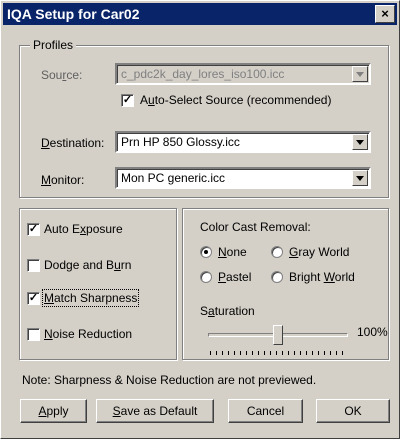 The image size is (400, 439). What do you see at coordinates (73, 14) in the screenshot?
I see `window-title: IQA Setup for Car02` at bounding box center [73, 14].